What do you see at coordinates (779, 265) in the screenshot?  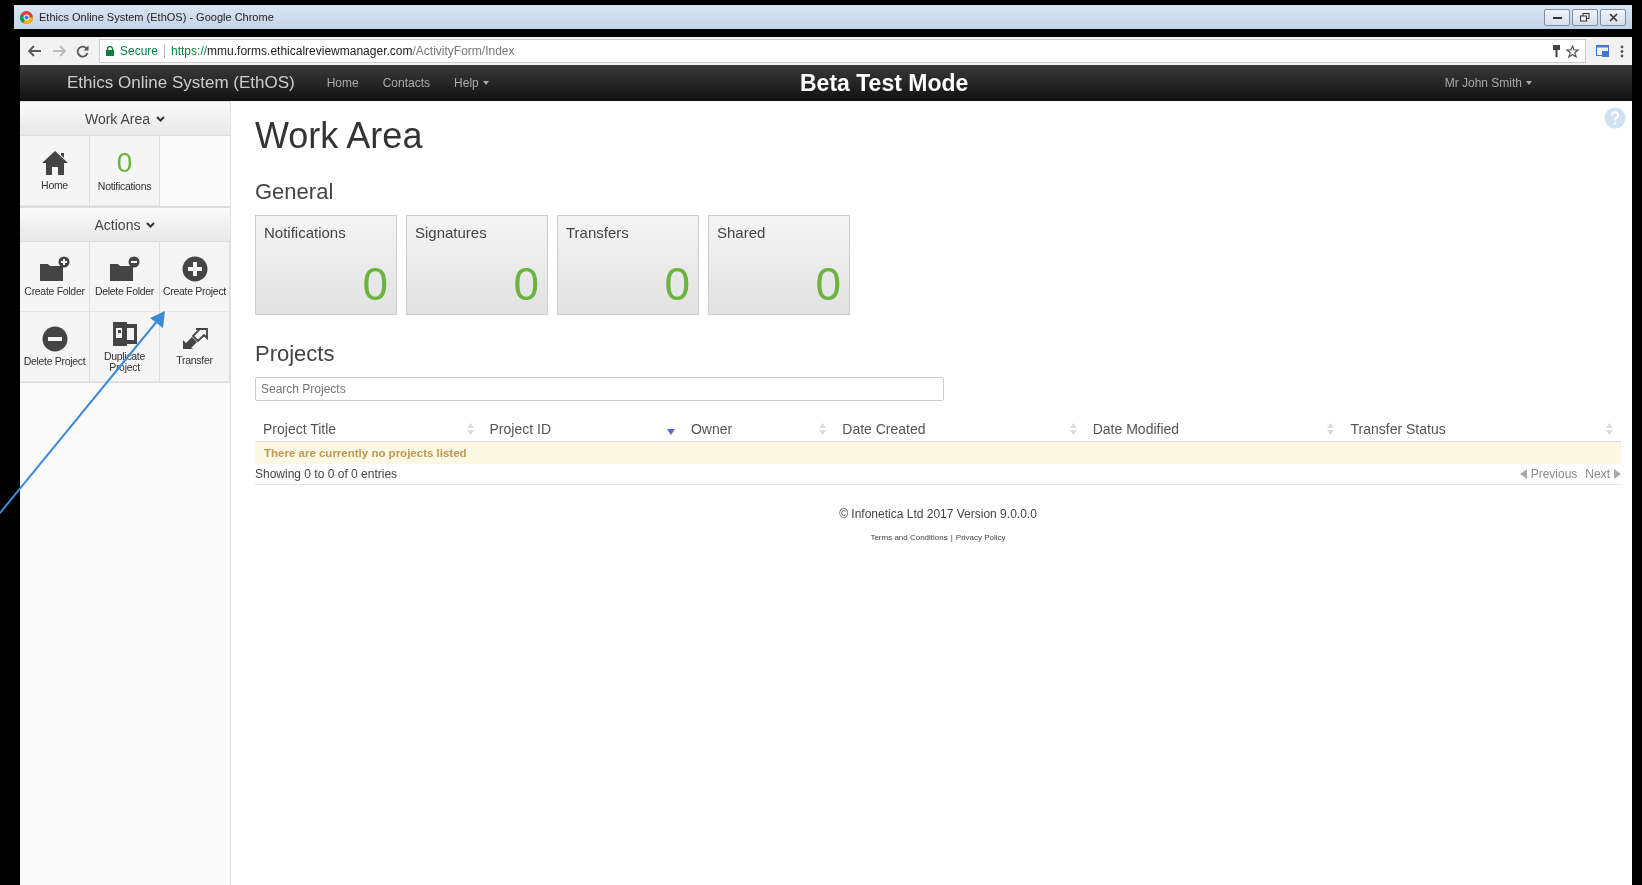 I see `summary-card: Shared 0` at bounding box center [779, 265].